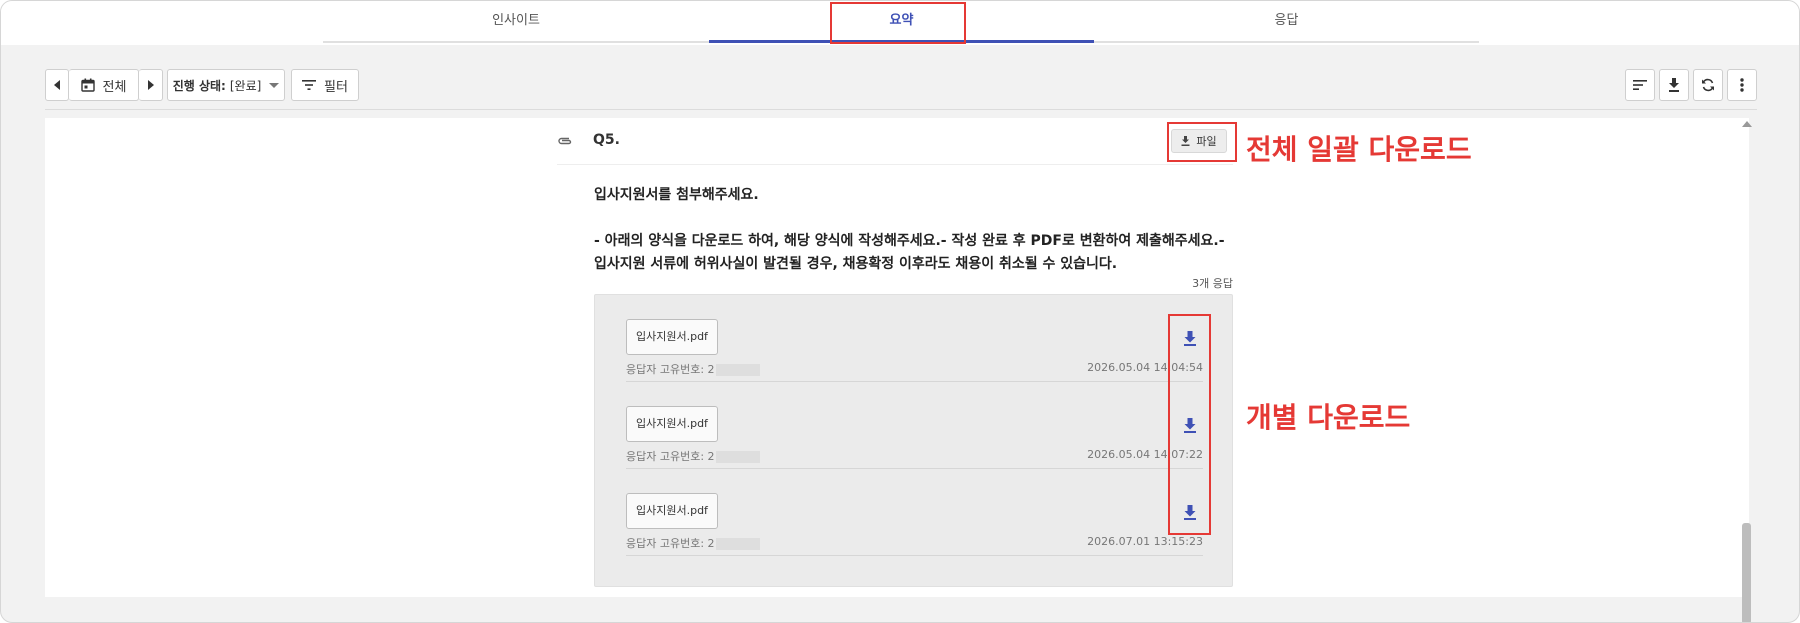  I want to click on paperclip-icon, so click(565, 141).